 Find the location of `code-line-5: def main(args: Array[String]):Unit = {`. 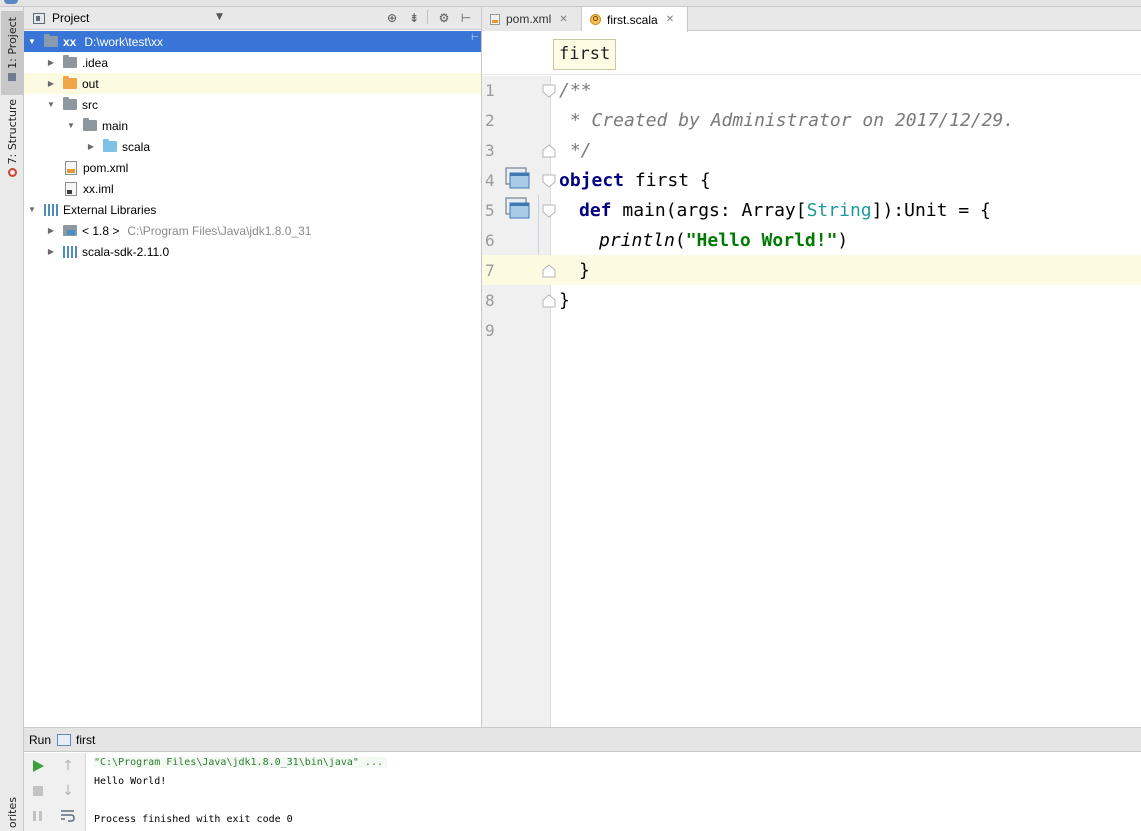

code-line-5: def main(args: Array[String]):Unit = { is located at coordinates (785, 211).